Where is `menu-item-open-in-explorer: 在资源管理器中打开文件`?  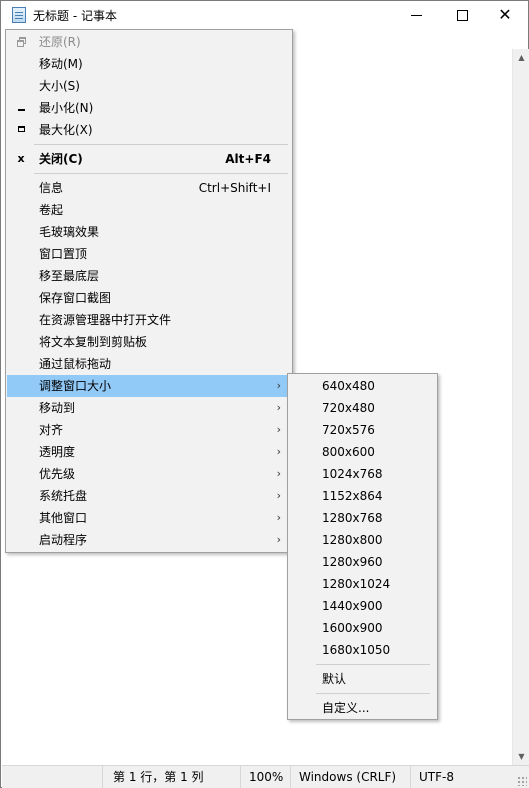
menu-item-open-in-explorer: 在资源管理器中打开文件 is located at coordinates (149, 320).